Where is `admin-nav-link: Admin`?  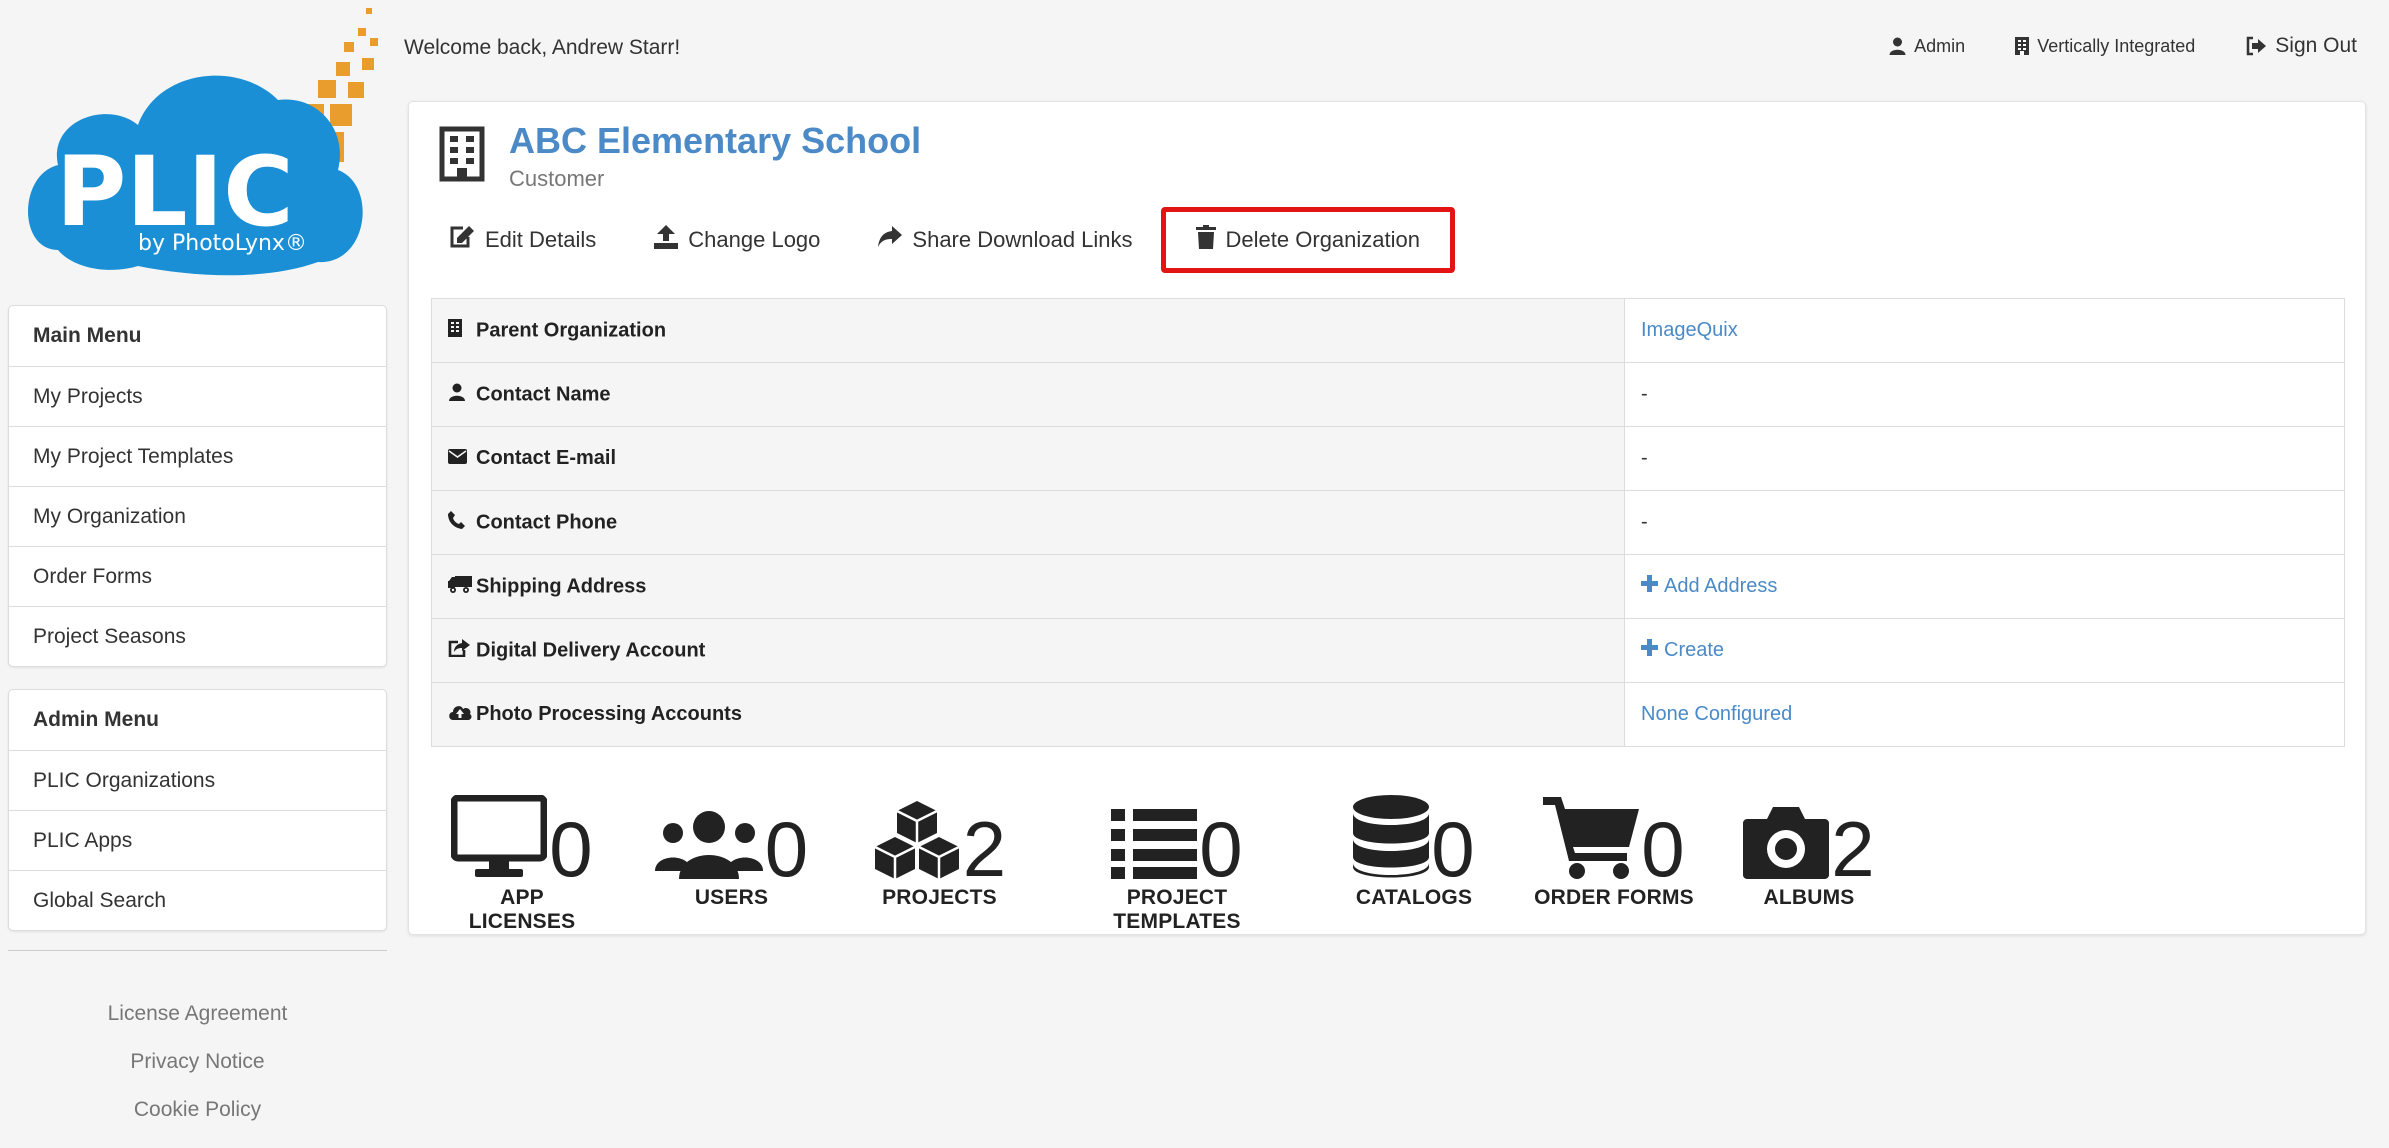 admin-nav-link: Admin is located at coordinates (1927, 46).